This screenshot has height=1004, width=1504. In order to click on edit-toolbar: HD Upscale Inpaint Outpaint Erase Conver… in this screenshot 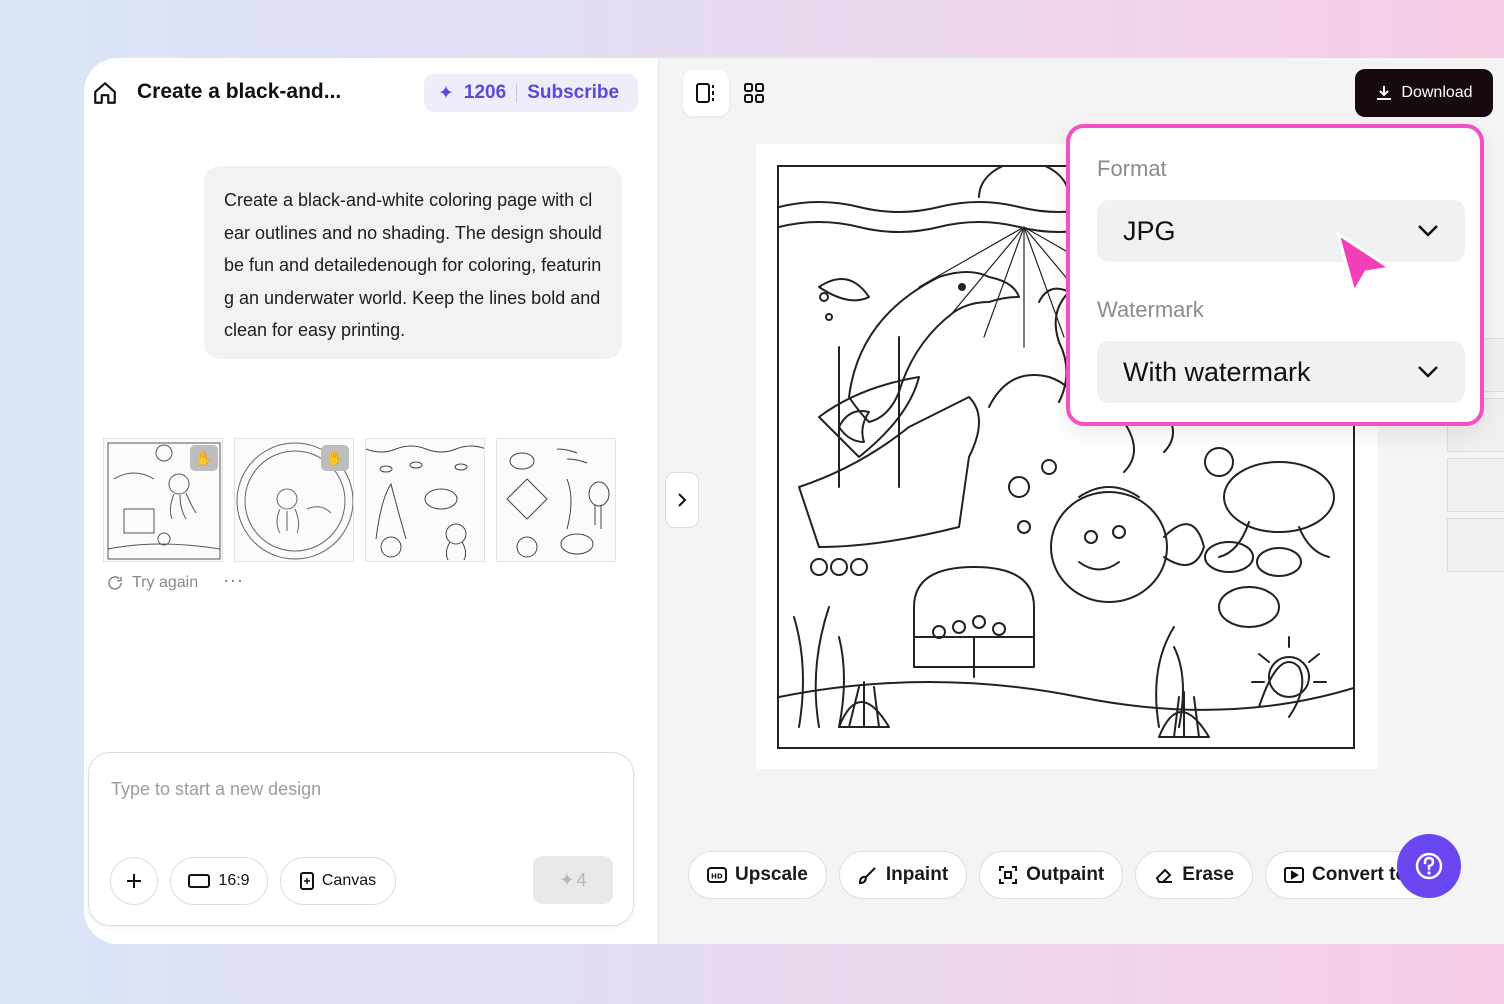, I will do `click(1065, 875)`.